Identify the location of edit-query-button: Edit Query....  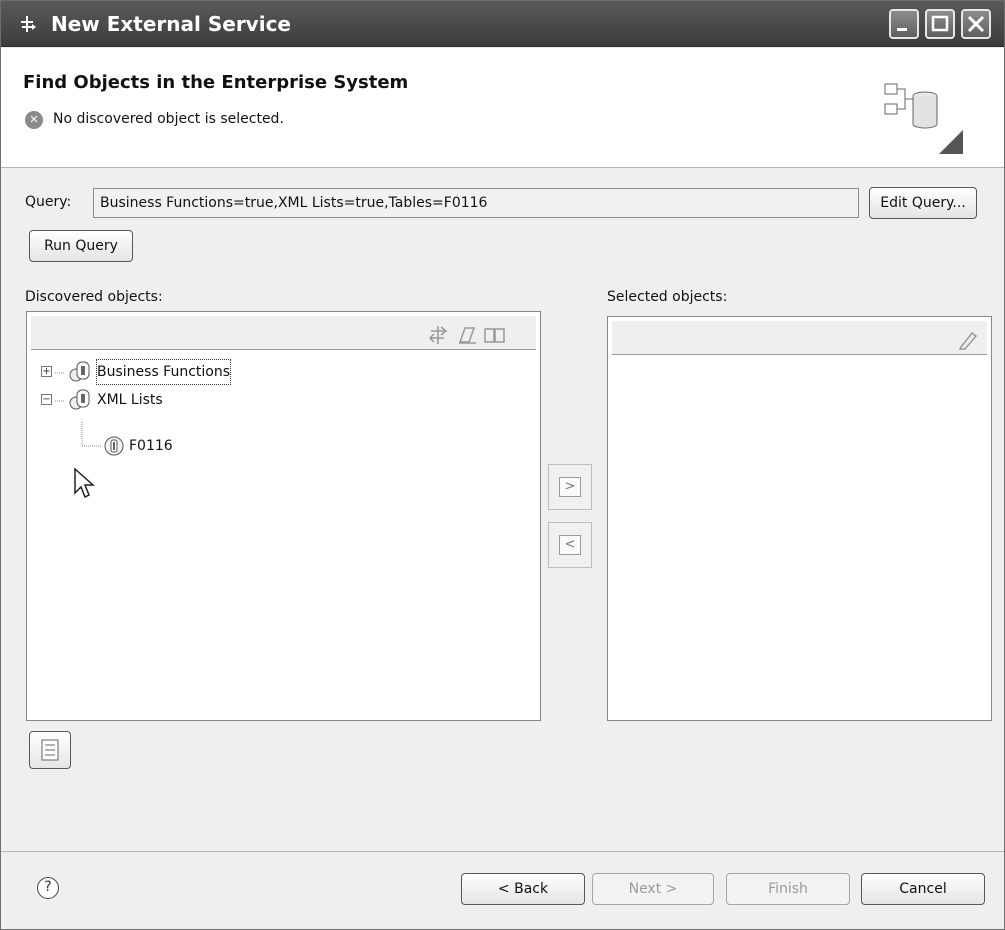
(923, 203).